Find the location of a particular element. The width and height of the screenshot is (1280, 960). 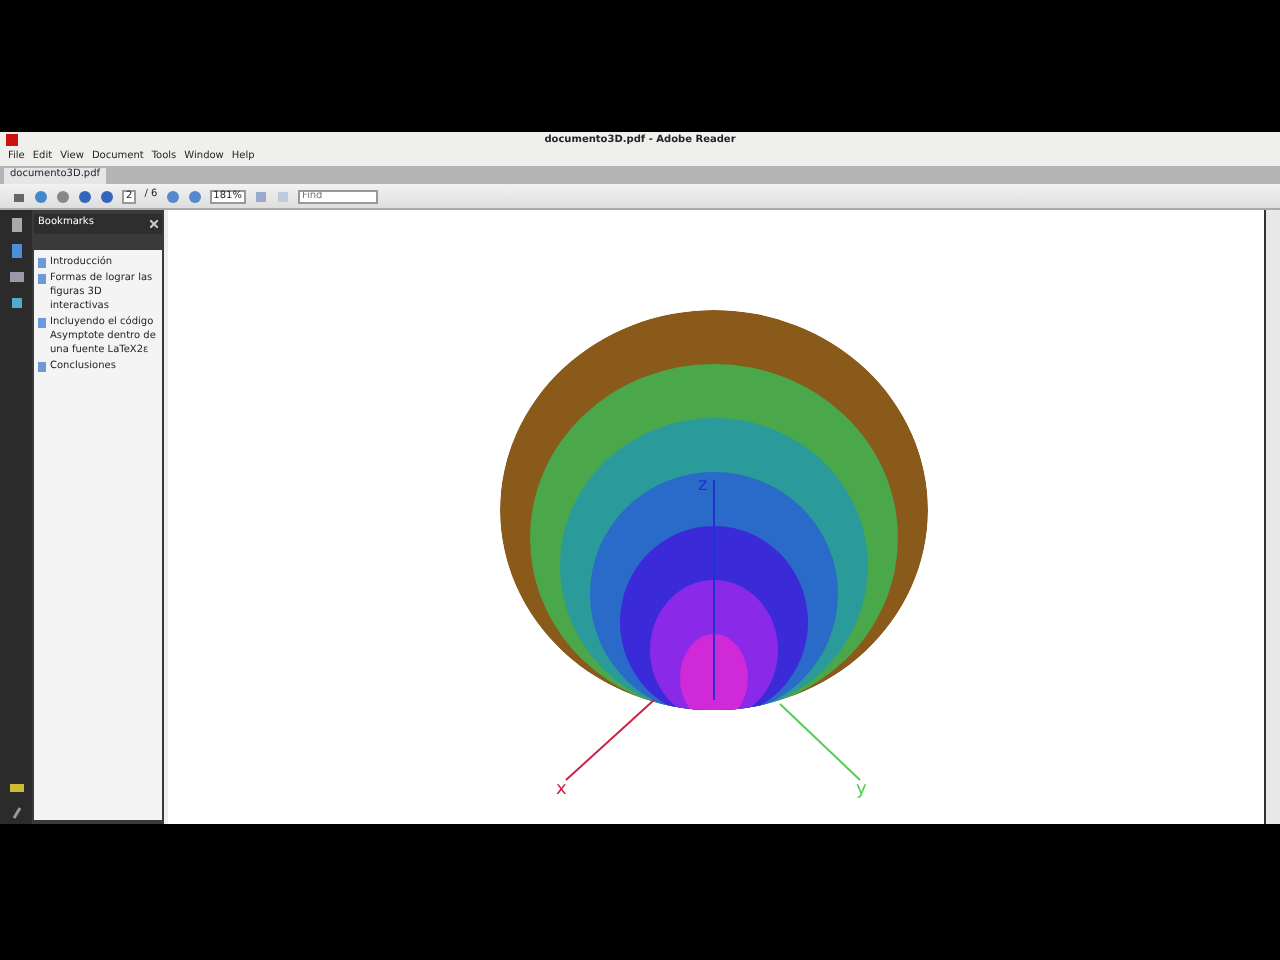

axis-label: x is located at coordinates (561, 790).